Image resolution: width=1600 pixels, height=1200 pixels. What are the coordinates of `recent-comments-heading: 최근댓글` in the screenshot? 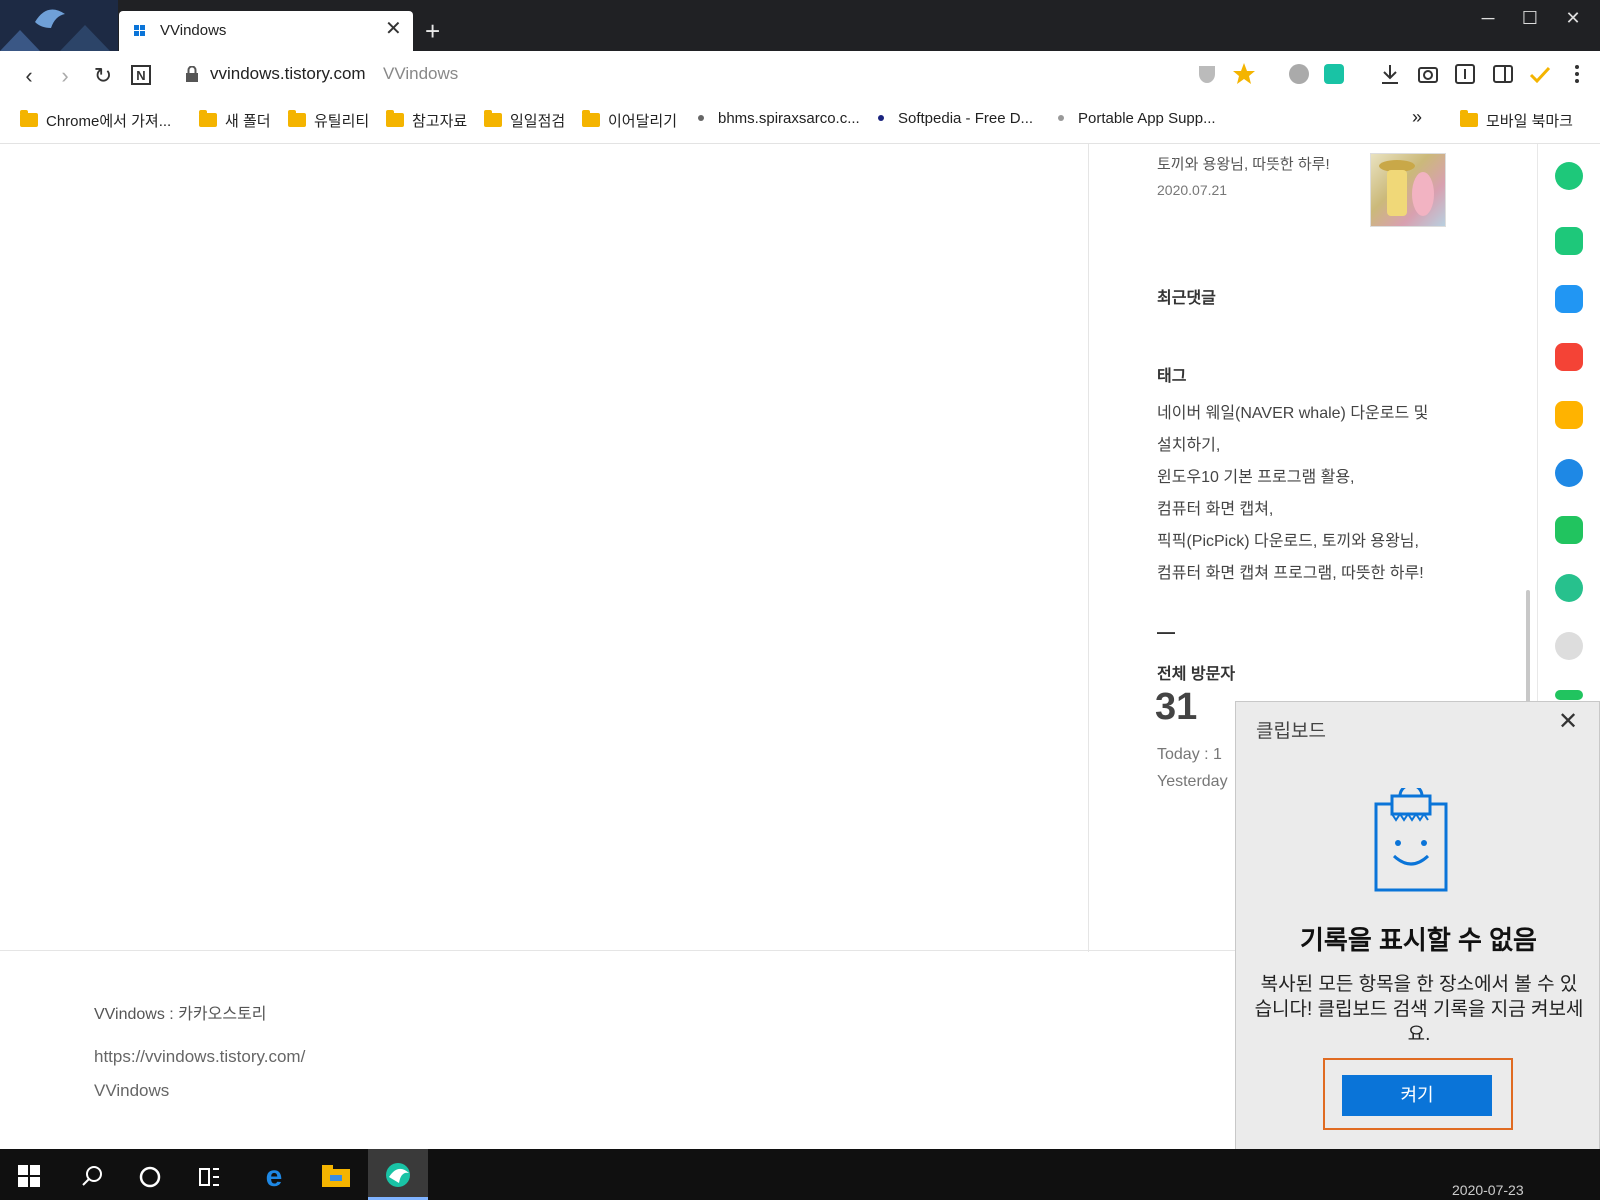 It's located at (1186, 298).